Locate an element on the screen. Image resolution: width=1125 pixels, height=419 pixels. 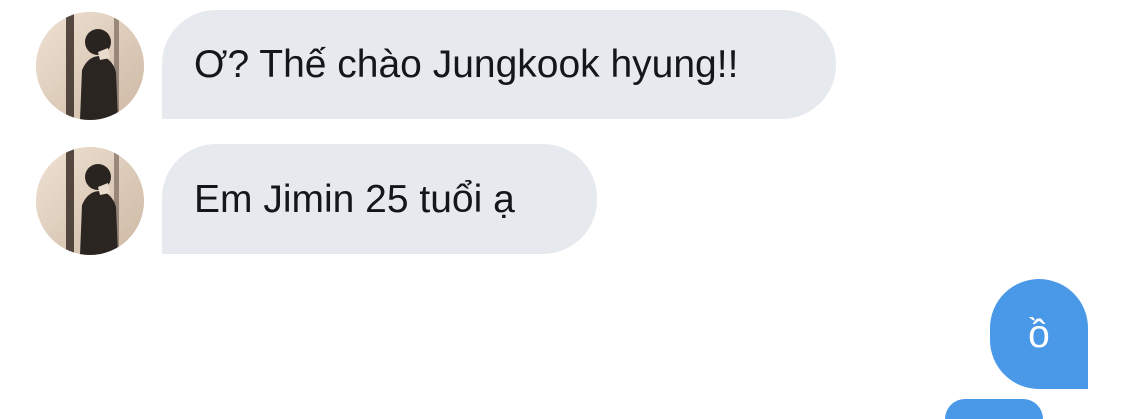
outgoing-message-bubble-partial is located at coordinates (994, 409).